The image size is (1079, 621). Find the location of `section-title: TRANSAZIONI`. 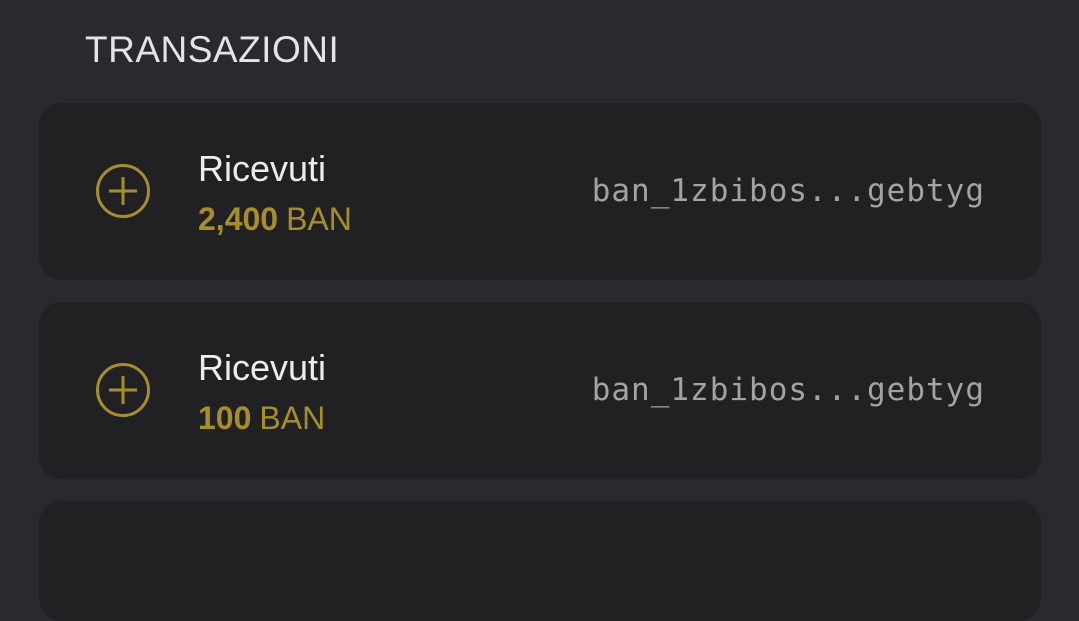

section-title: TRANSAZIONI is located at coordinates (212, 49).